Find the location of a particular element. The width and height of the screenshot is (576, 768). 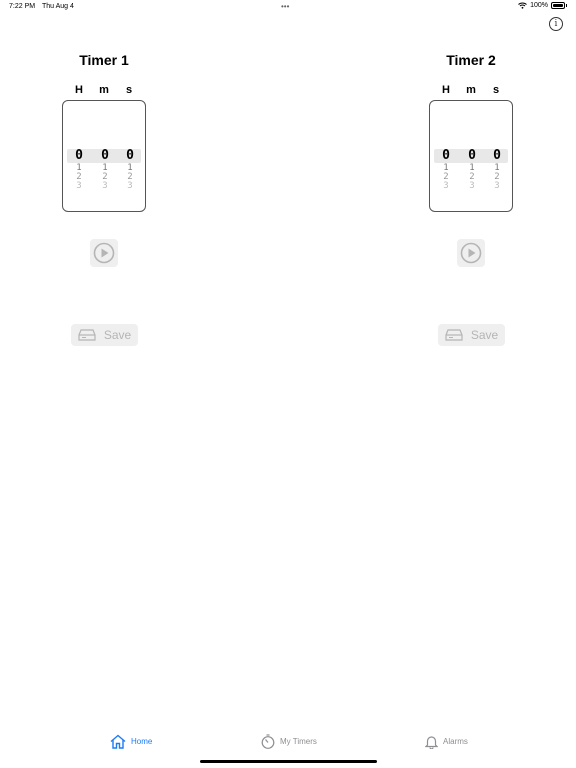

stopwatch-icon is located at coordinates (268, 741).